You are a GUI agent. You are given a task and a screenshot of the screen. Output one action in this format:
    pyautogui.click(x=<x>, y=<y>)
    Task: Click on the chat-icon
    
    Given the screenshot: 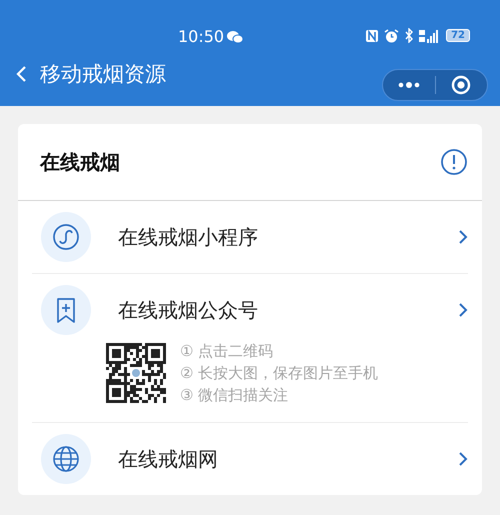 What is the action you would take?
    pyautogui.click(x=235, y=37)
    